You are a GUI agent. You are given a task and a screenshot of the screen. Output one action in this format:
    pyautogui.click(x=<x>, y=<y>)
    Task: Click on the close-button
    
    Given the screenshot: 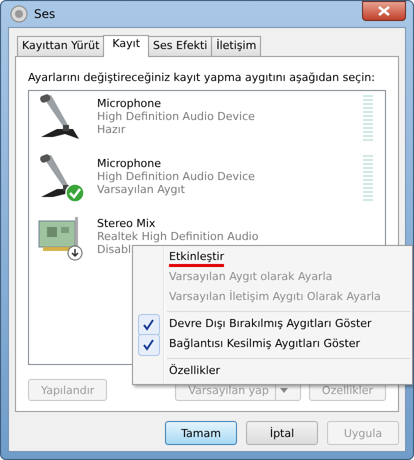 What is the action you would take?
    pyautogui.click(x=384, y=11)
    